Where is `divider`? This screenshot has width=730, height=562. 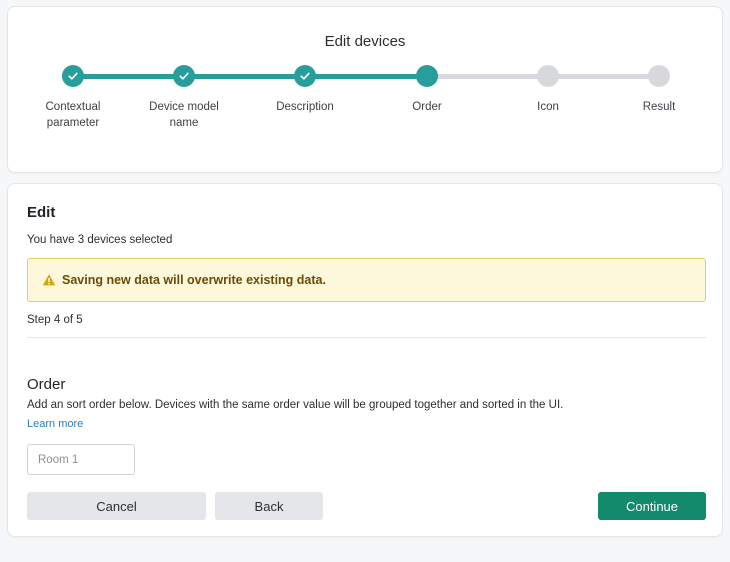
divider is located at coordinates (366, 337).